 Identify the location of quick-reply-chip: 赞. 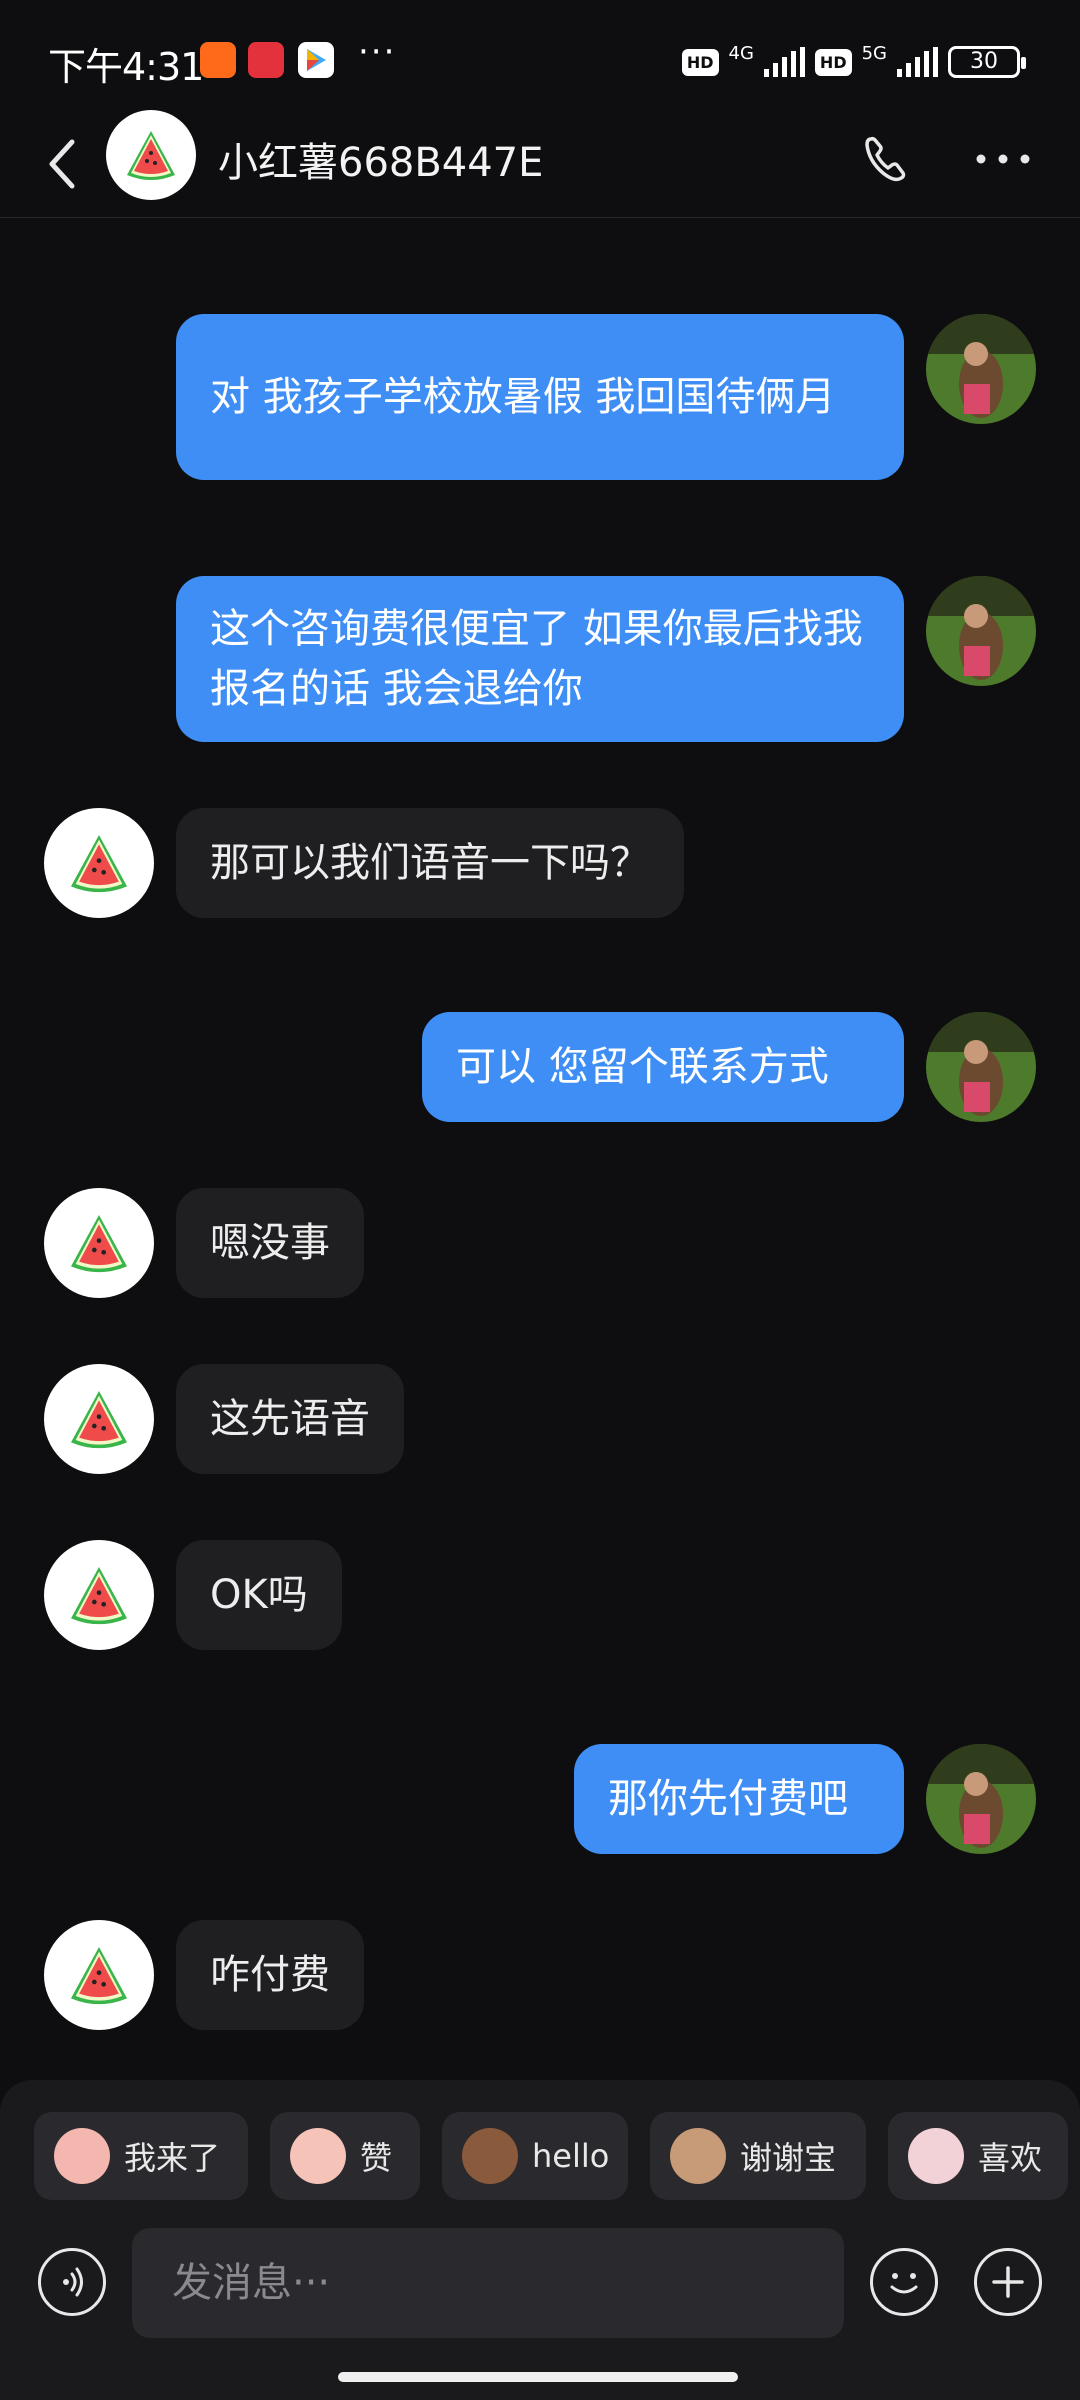
(345, 2156).